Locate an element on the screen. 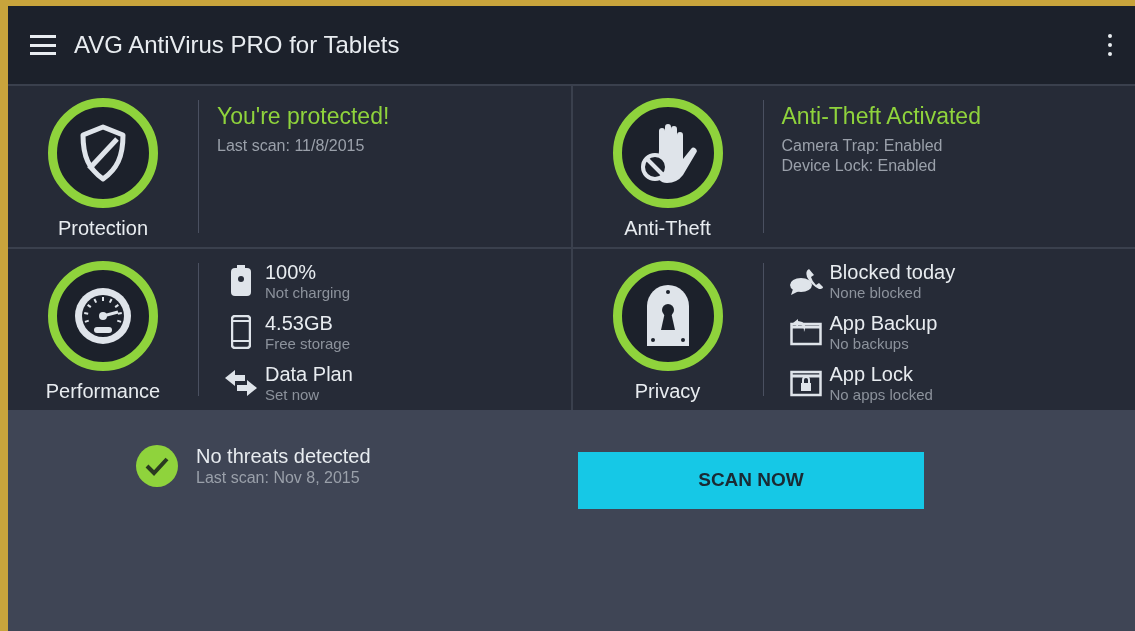 This screenshot has width=1135, height=631. item-subtitle: Not charging is located at coordinates (308, 292).